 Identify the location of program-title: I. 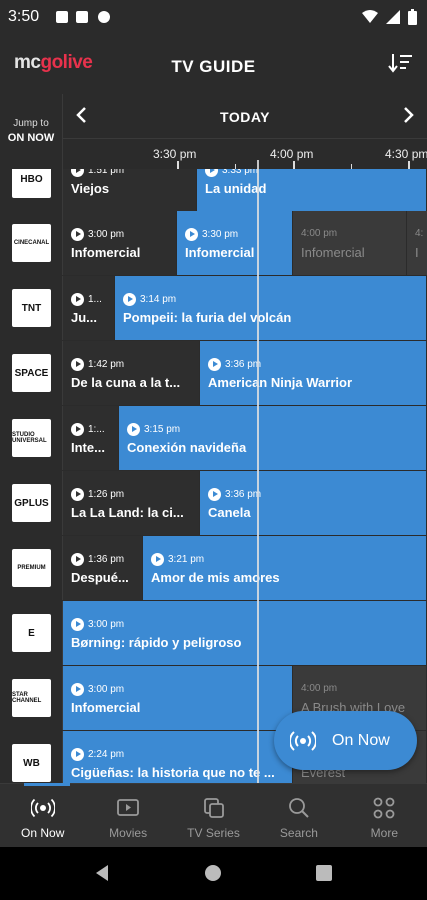
(417, 252).